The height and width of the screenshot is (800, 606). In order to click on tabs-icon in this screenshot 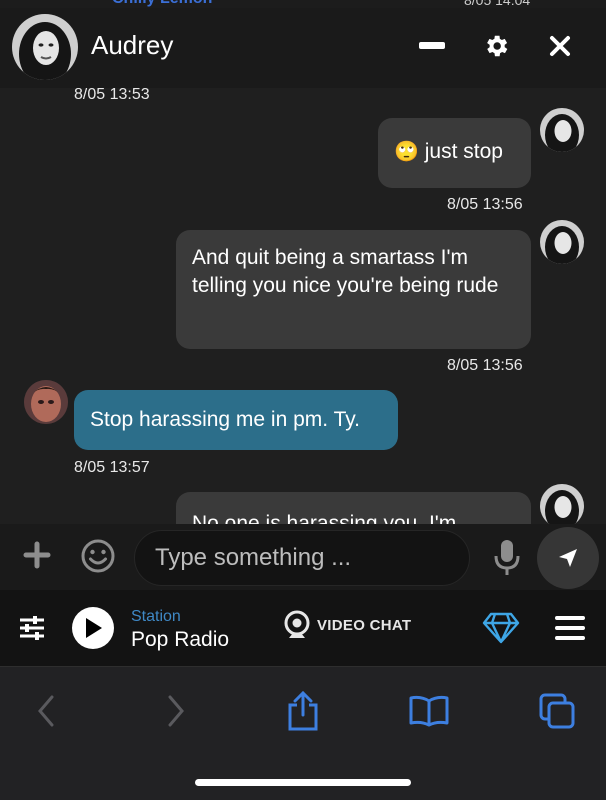, I will do `click(557, 711)`.